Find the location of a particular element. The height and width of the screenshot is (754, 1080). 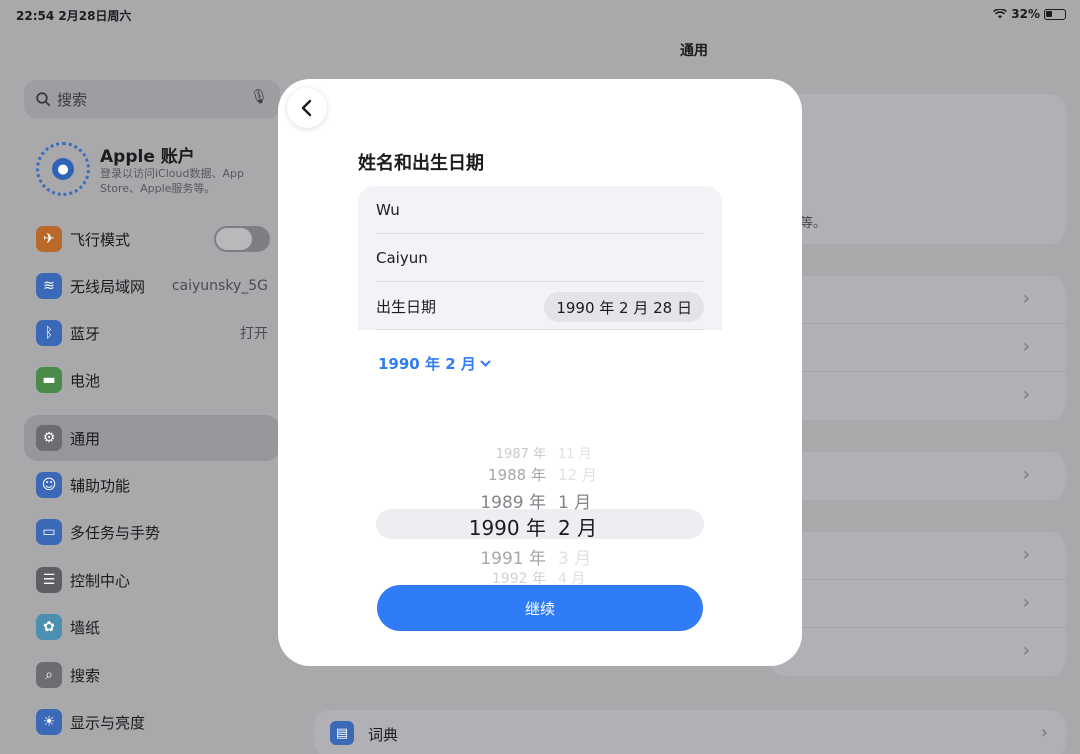

status-time: 22:54 2月28日周六 is located at coordinates (74, 16).